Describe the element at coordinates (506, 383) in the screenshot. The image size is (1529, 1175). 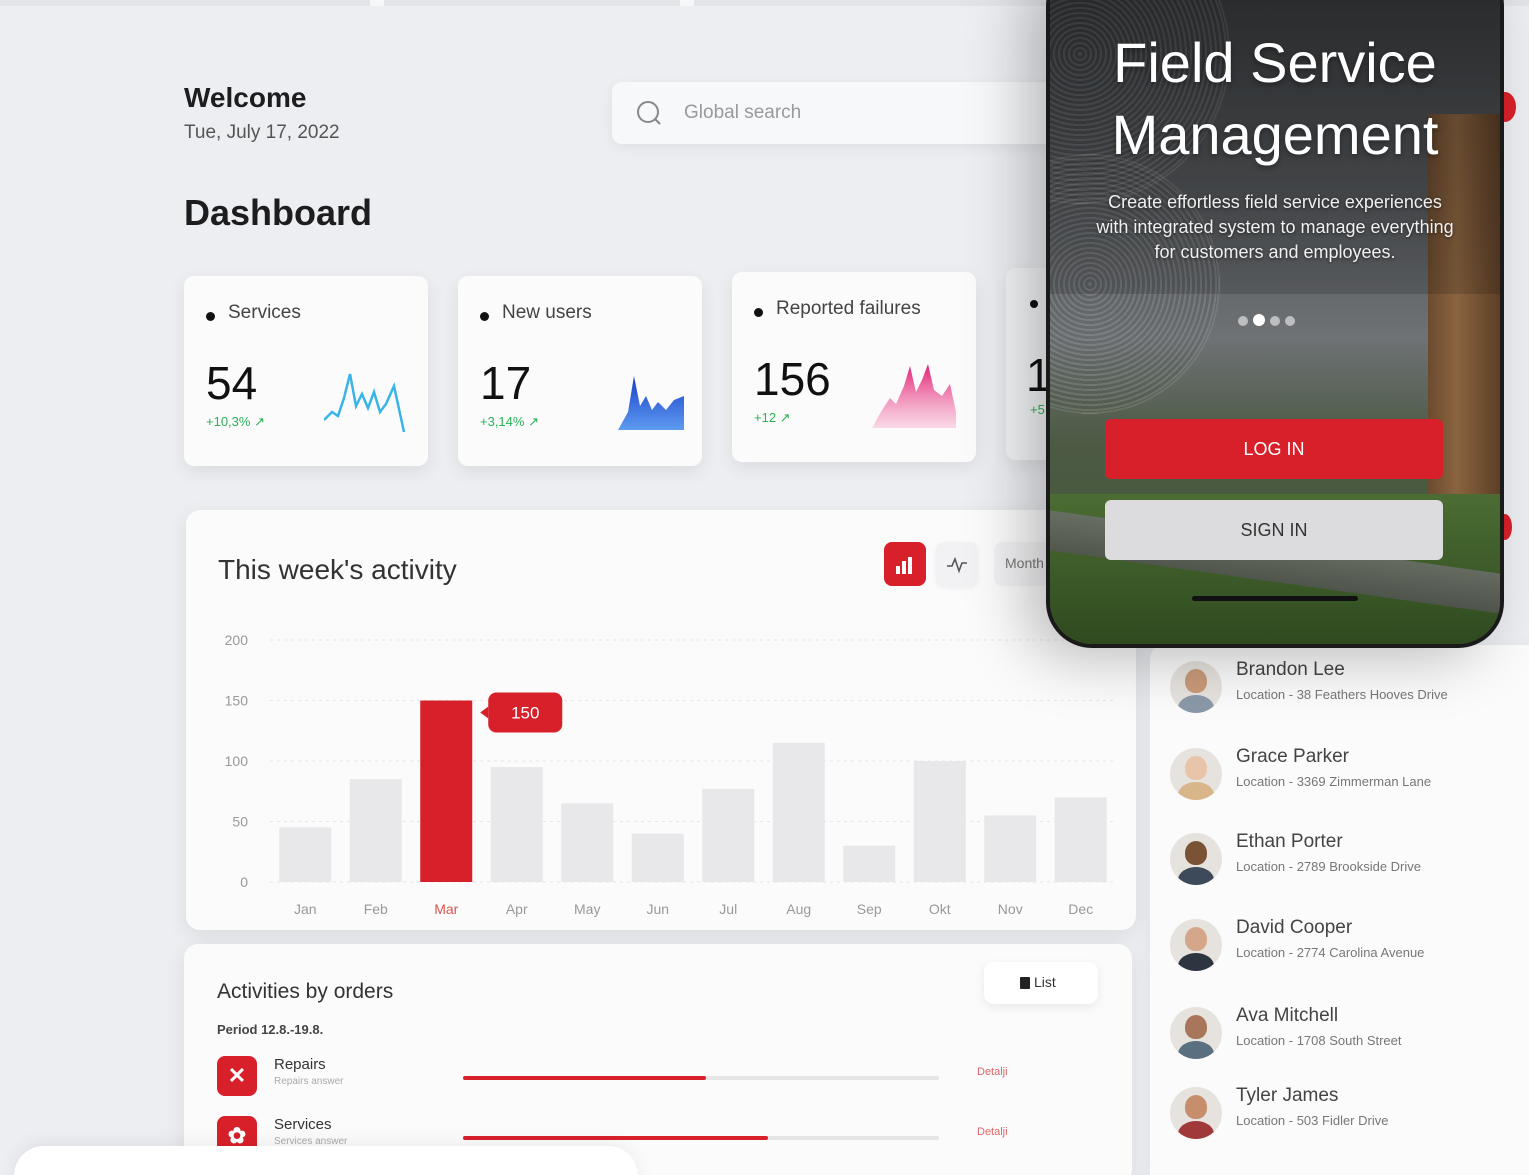
I see `stat-value: 17` at that location.